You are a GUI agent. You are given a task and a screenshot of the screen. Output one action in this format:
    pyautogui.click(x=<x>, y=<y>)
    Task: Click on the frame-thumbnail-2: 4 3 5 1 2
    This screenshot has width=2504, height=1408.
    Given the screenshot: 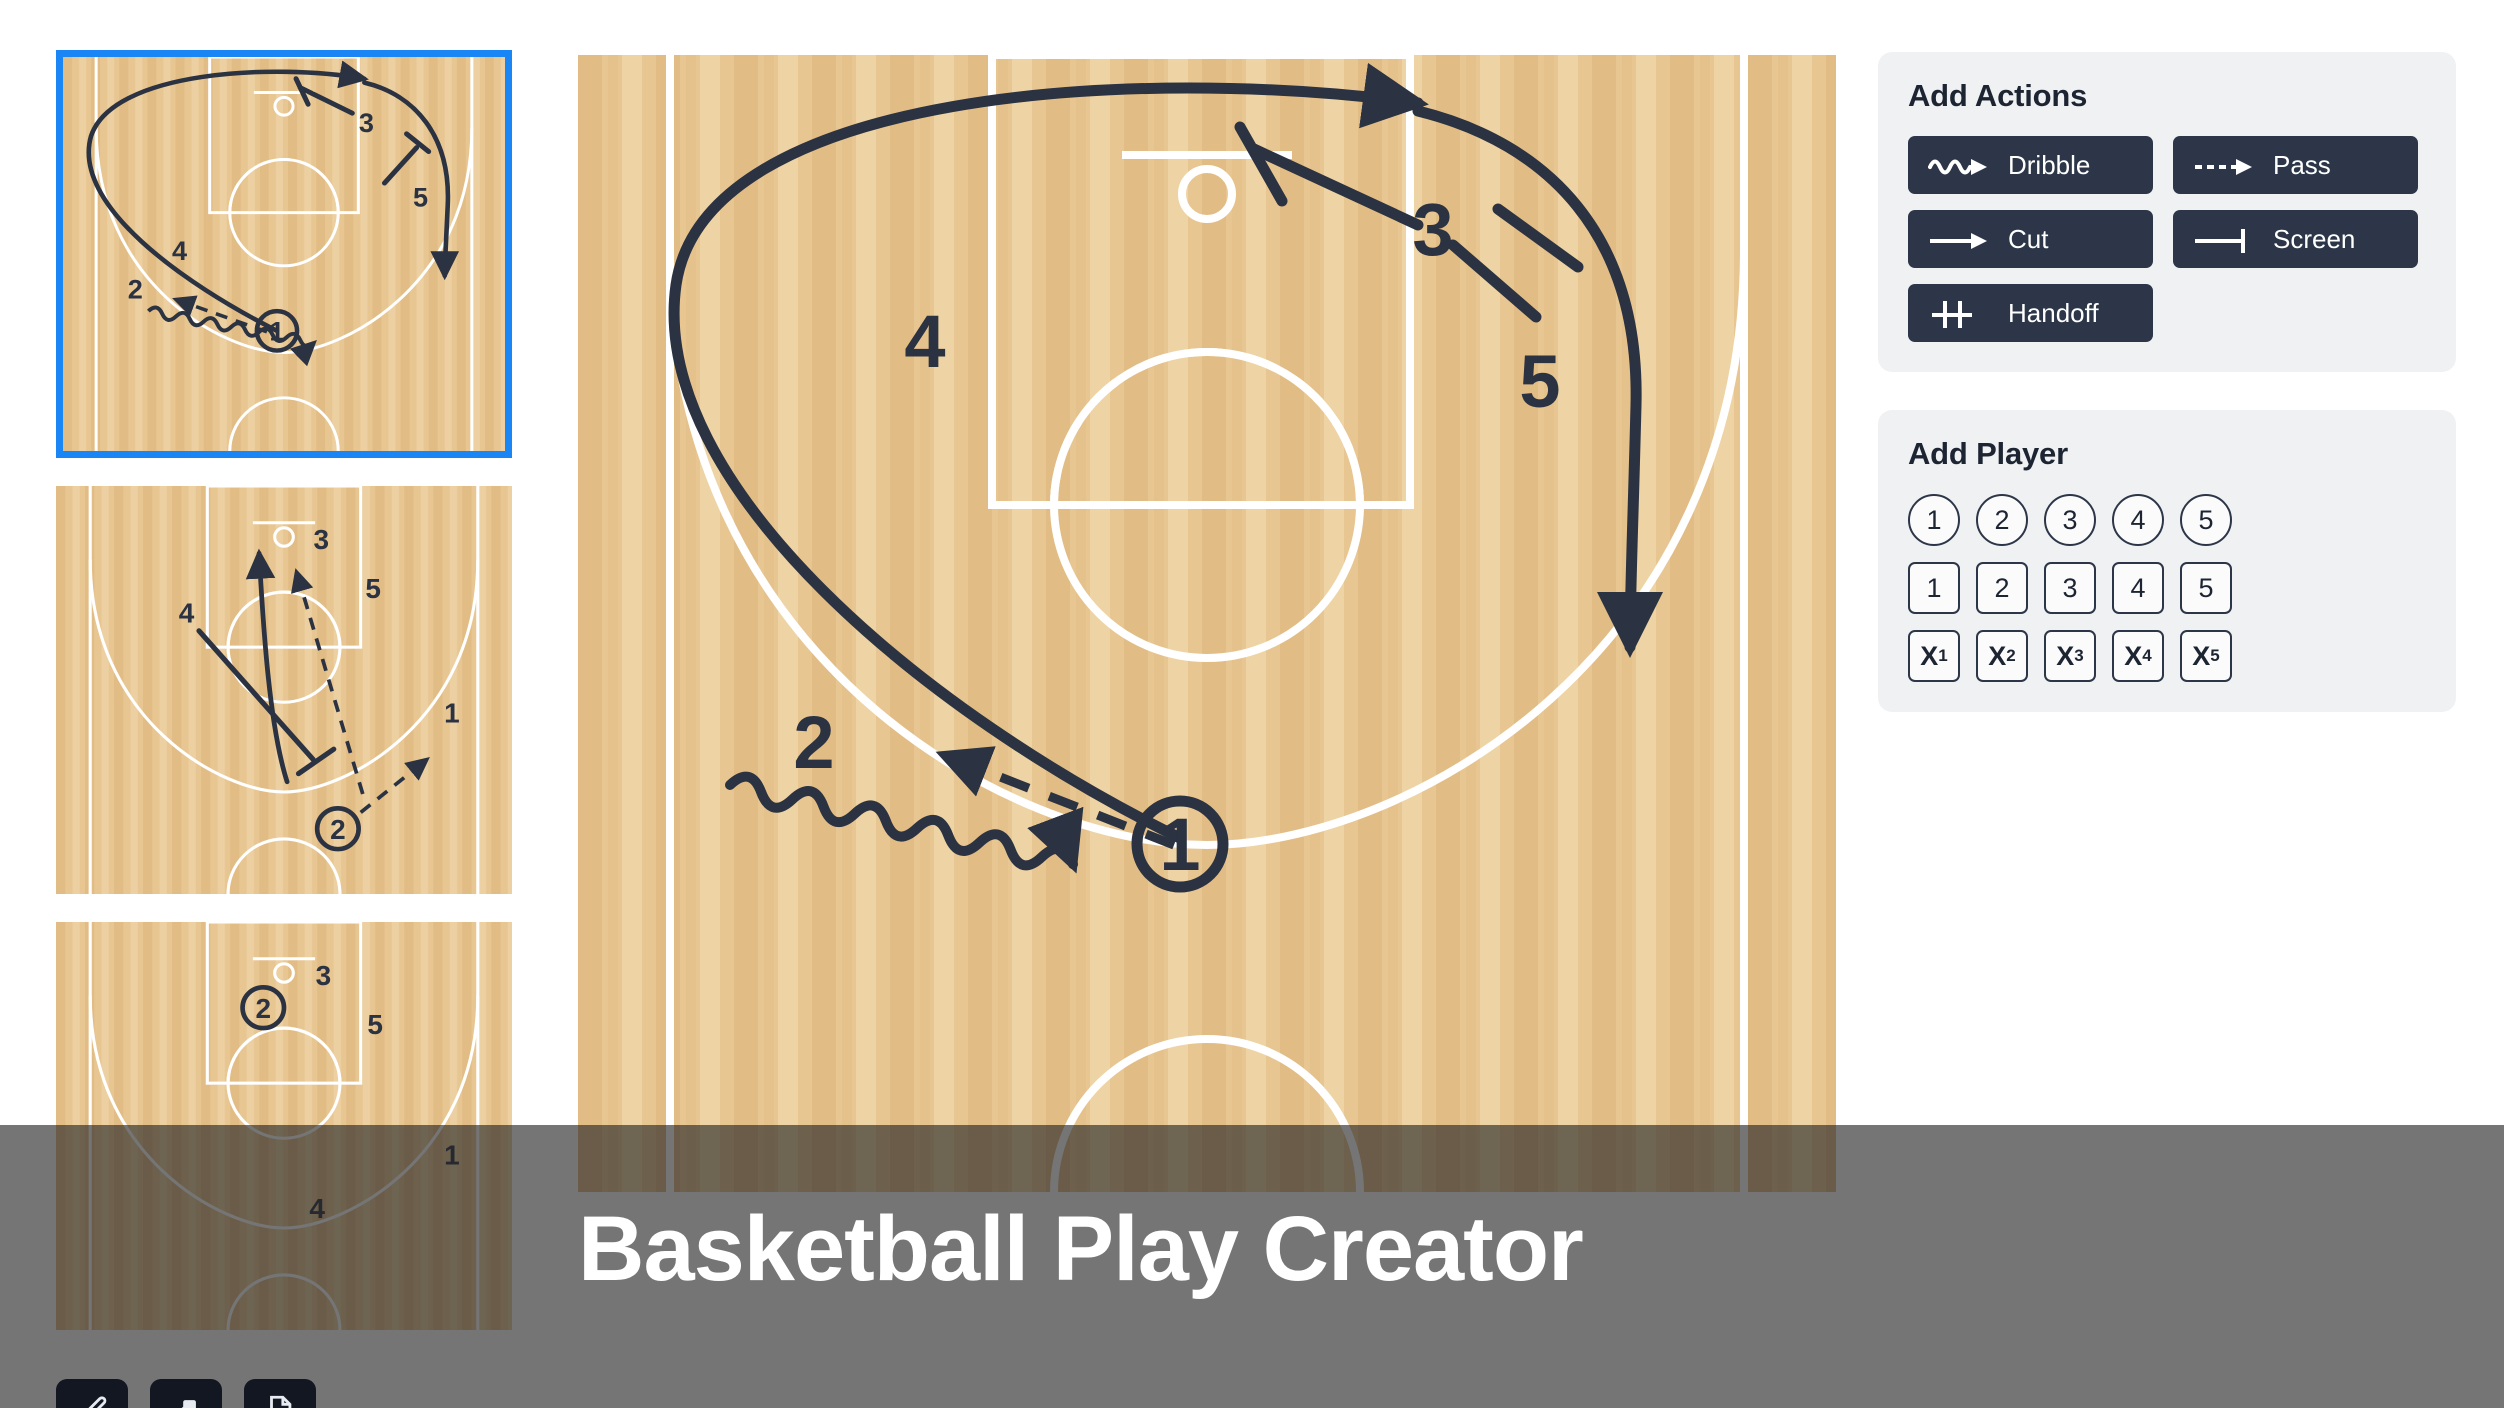 What is the action you would take?
    pyautogui.click(x=284, y=690)
    